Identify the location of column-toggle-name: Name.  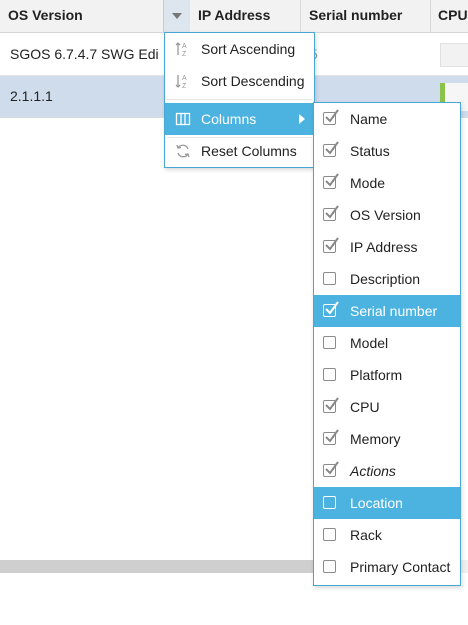
(387, 119).